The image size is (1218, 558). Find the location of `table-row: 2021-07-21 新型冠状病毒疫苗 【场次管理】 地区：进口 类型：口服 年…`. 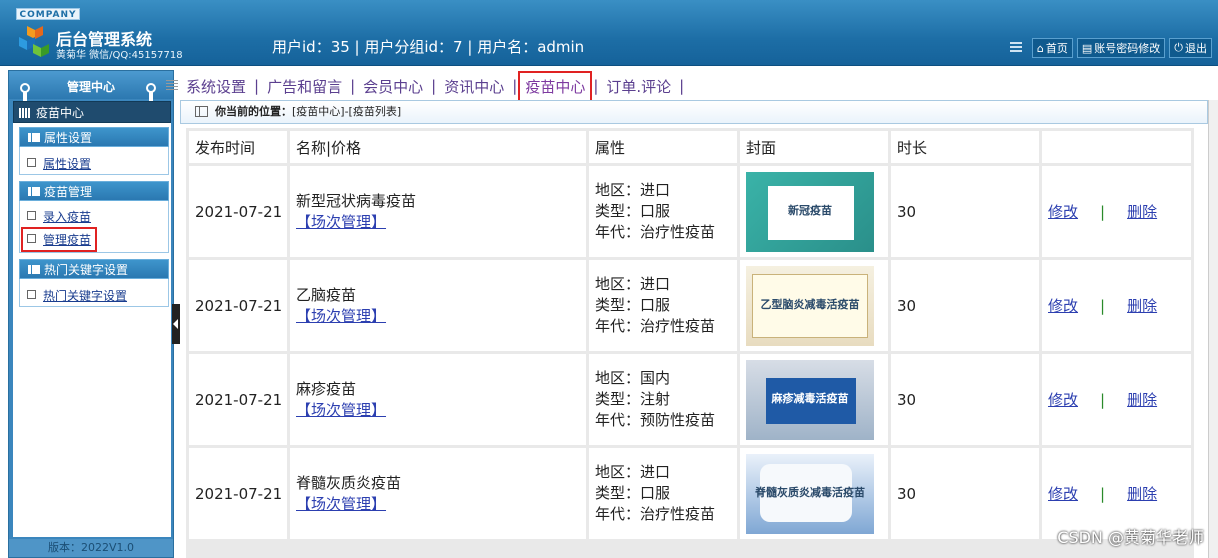

table-row: 2021-07-21 新型冠状病毒疫苗 【场次管理】 地区：进口 类型：口服 年… is located at coordinates (690, 211).